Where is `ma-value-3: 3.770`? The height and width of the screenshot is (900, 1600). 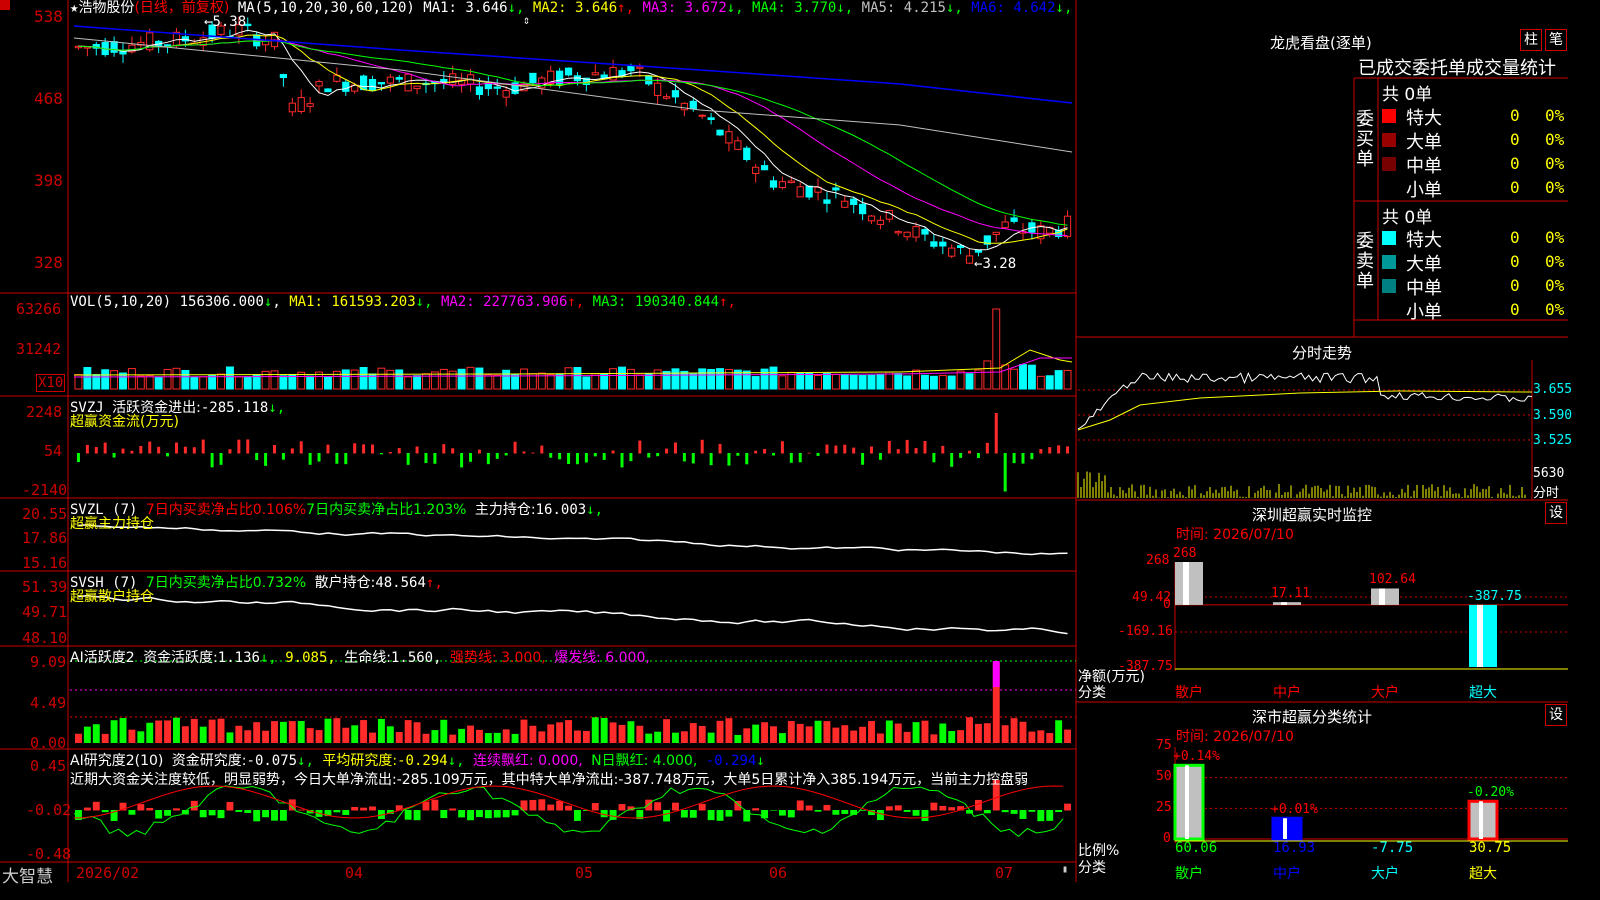
ma-value-3: 3.770 is located at coordinates (811, 8).